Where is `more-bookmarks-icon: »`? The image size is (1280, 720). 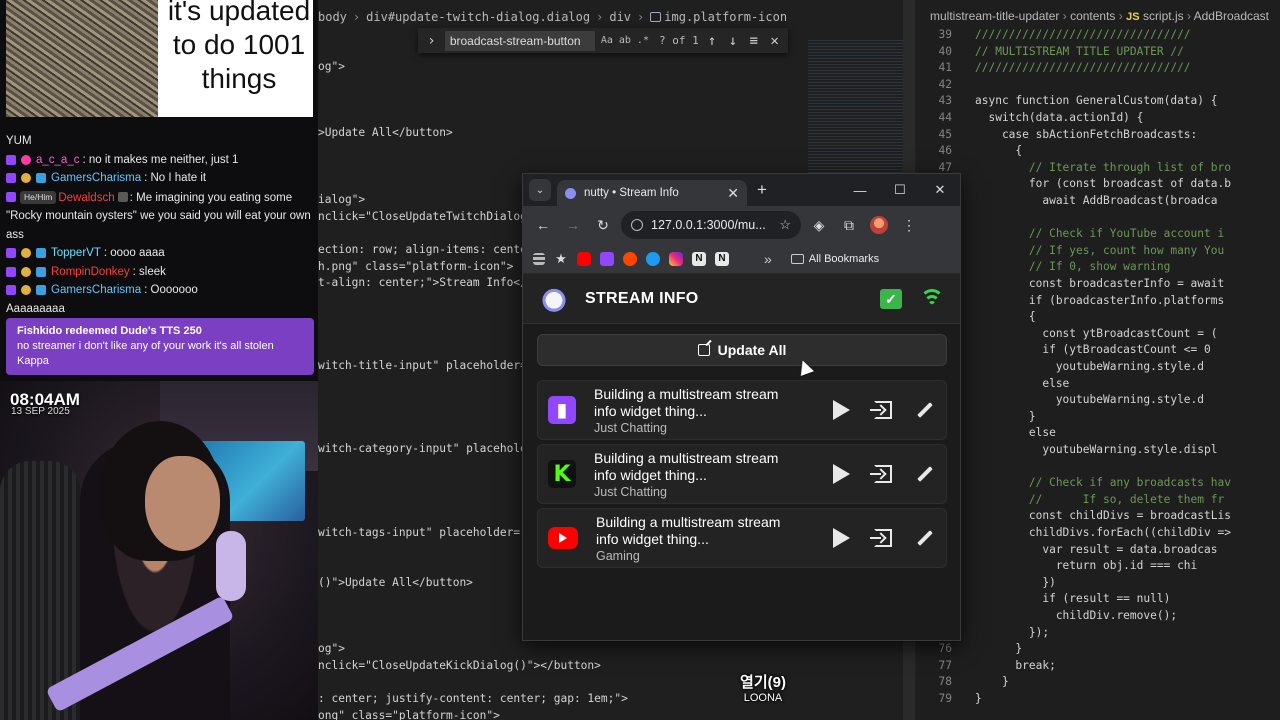 more-bookmarks-icon: » is located at coordinates (768, 259).